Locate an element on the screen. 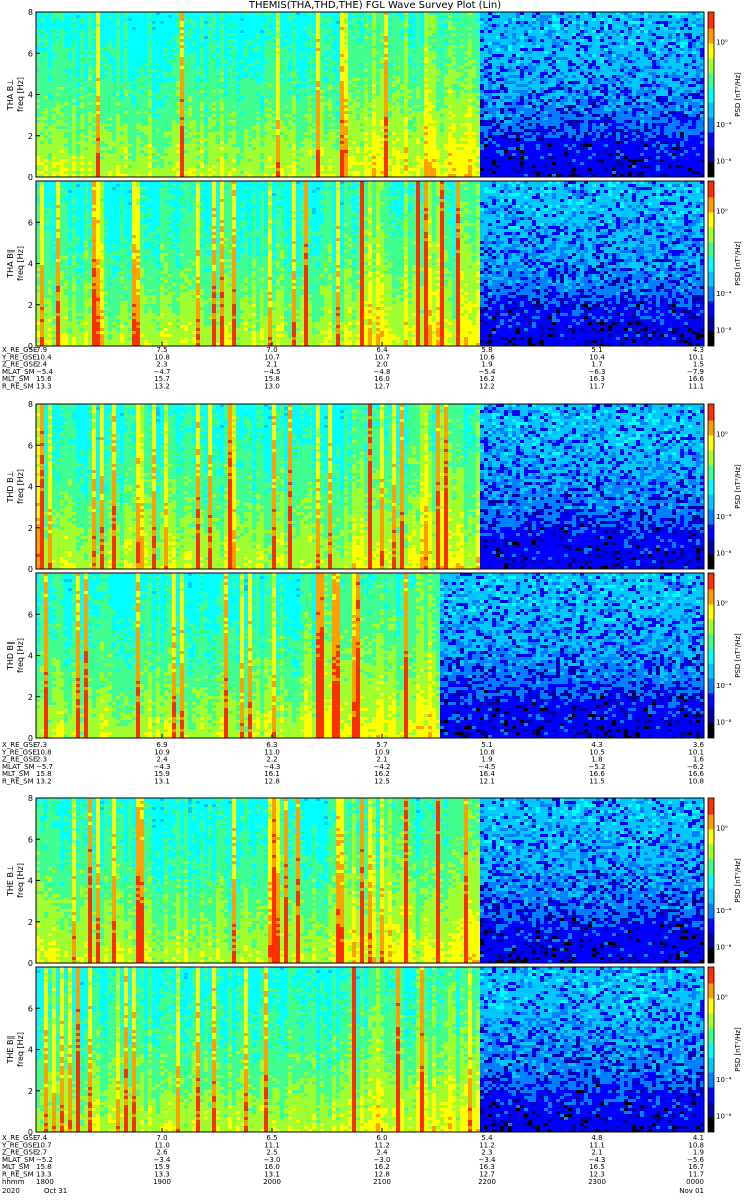 The width and height of the screenshot is (750, 1200). time-tick-label: 2000 is located at coordinates (272, 1182).